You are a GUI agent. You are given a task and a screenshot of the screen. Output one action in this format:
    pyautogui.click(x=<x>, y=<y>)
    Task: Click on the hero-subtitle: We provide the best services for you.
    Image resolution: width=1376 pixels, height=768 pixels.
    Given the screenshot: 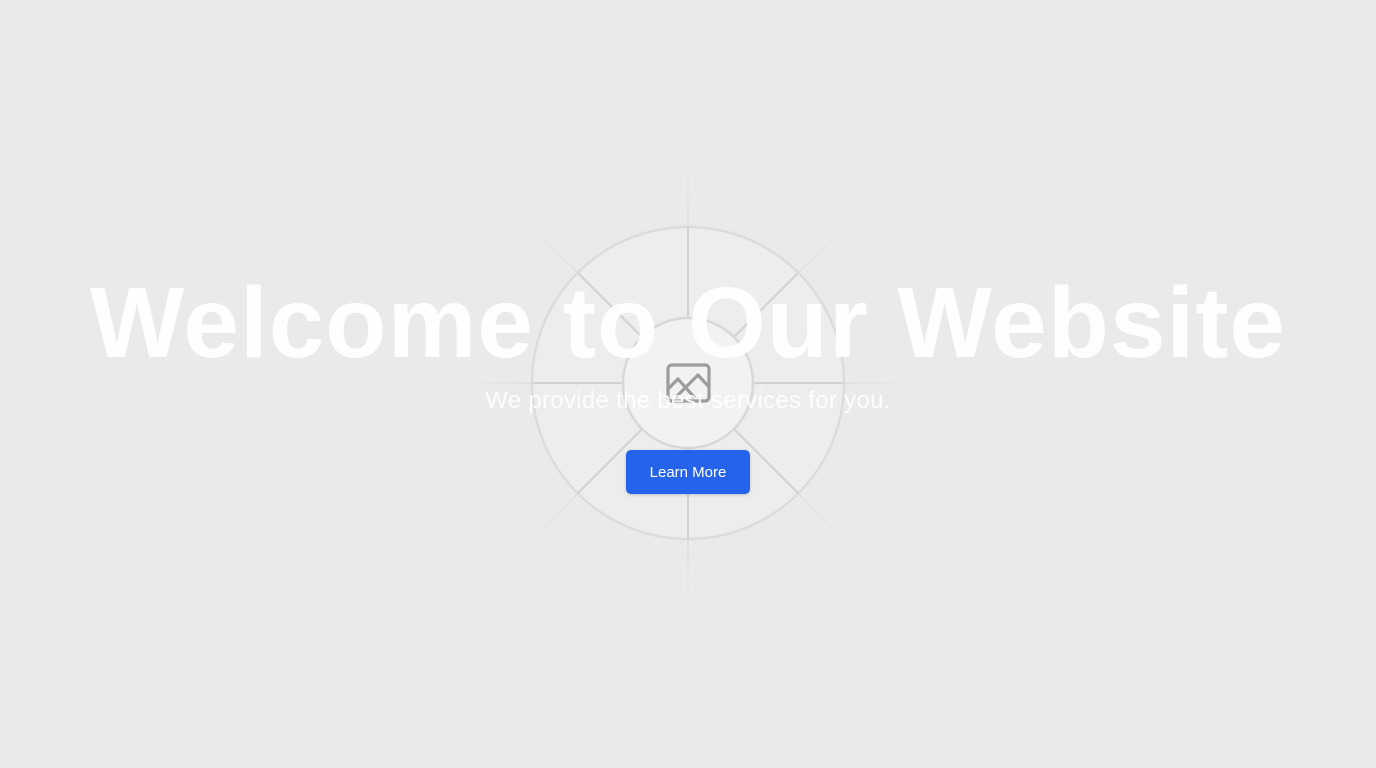 What is the action you would take?
    pyautogui.click(x=688, y=400)
    